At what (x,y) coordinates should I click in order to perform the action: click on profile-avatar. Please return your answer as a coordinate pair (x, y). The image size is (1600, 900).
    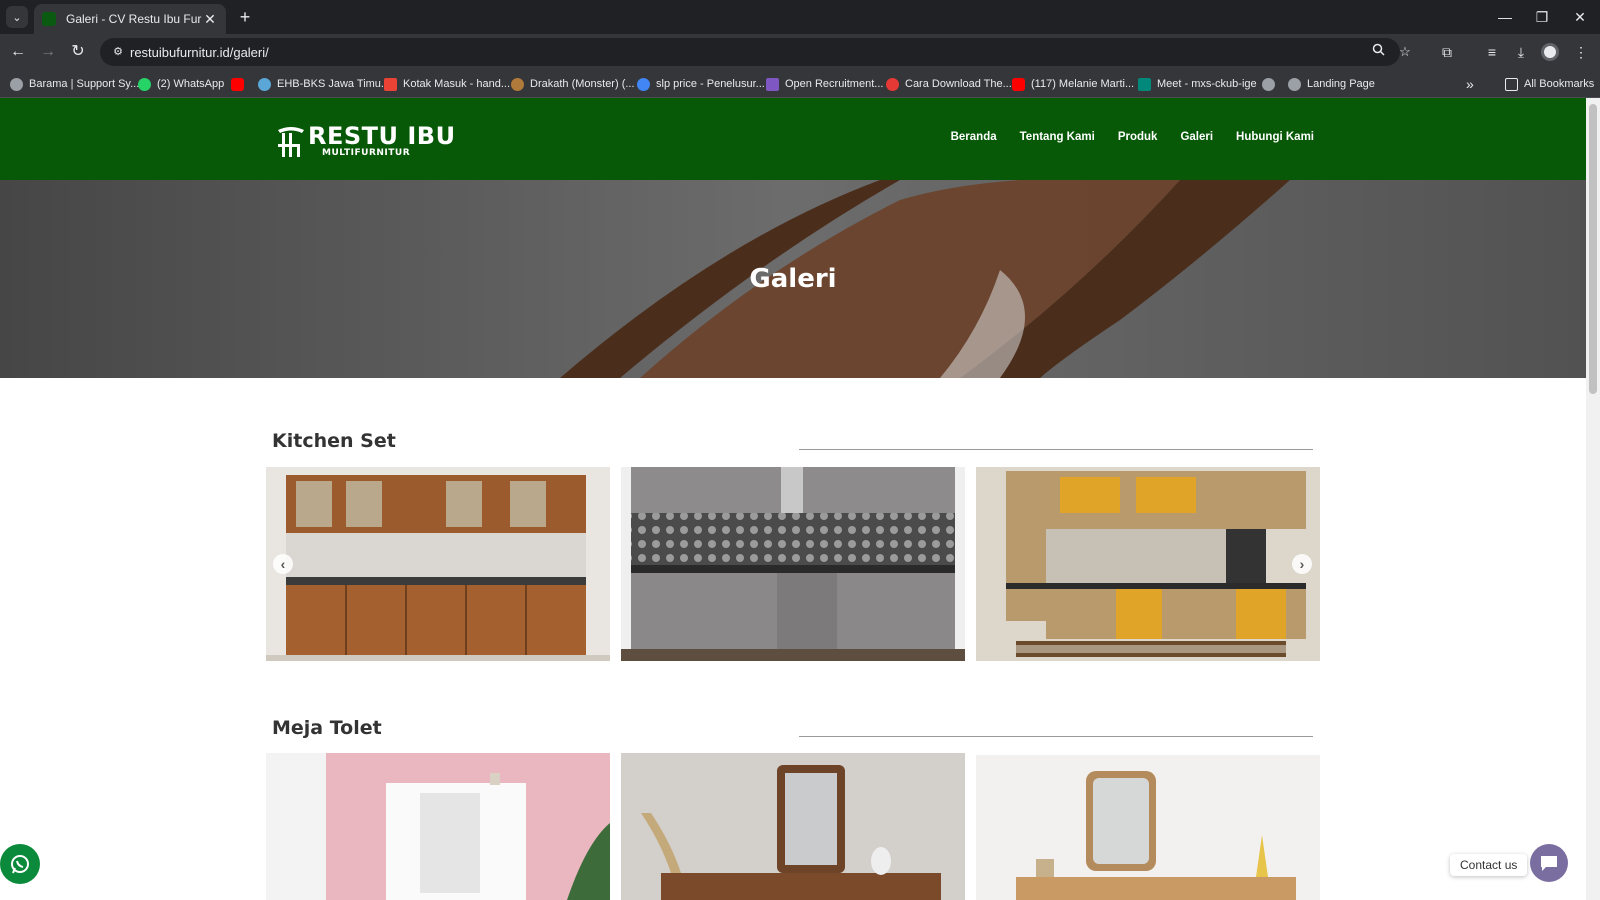
    Looking at the image, I should click on (1550, 52).